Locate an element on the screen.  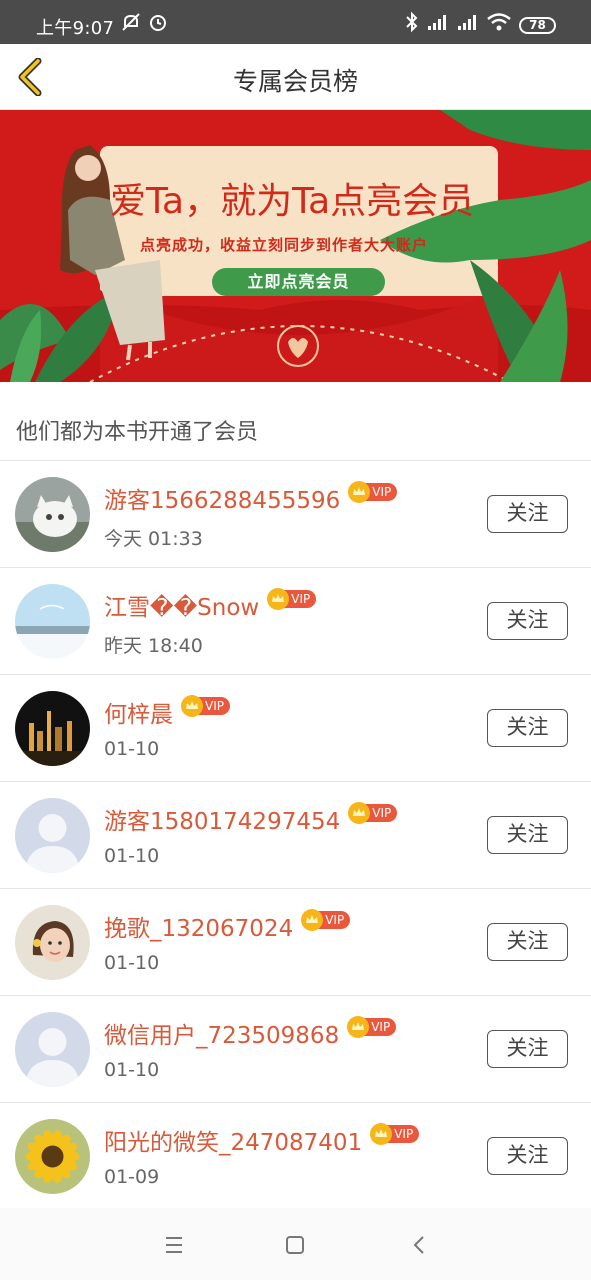
alarm-icon is located at coordinates (158, 24).